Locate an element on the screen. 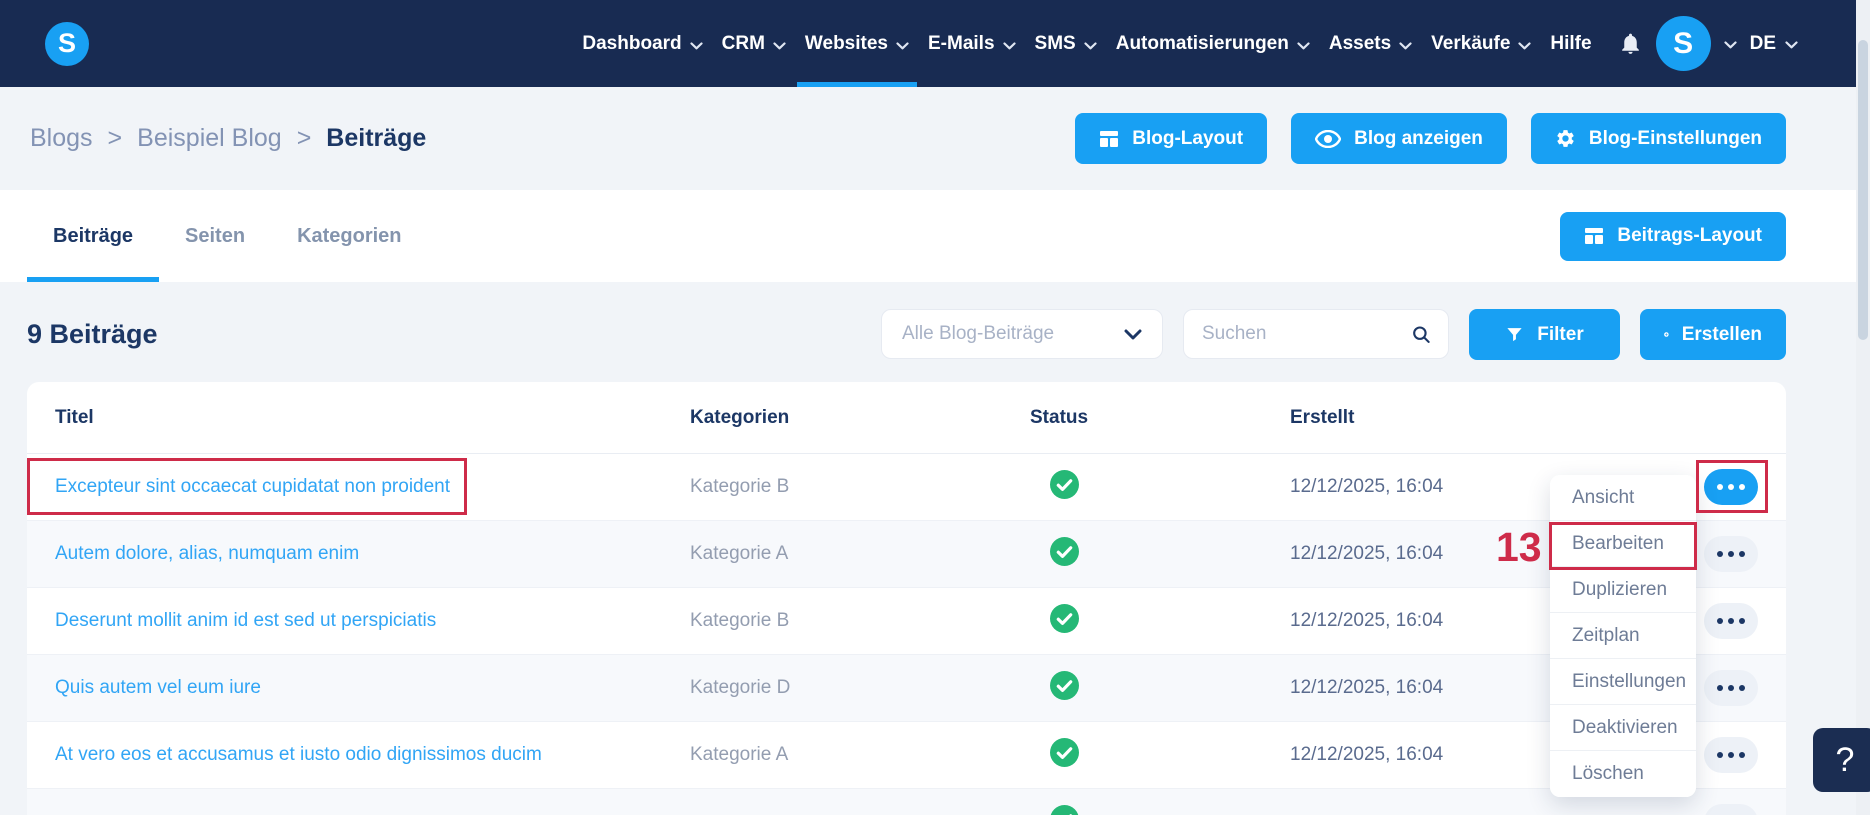 Image resolution: width=1870 pixels, height=815 pixels. nav-item-crm: CRM is located at coordinates (754, 43).